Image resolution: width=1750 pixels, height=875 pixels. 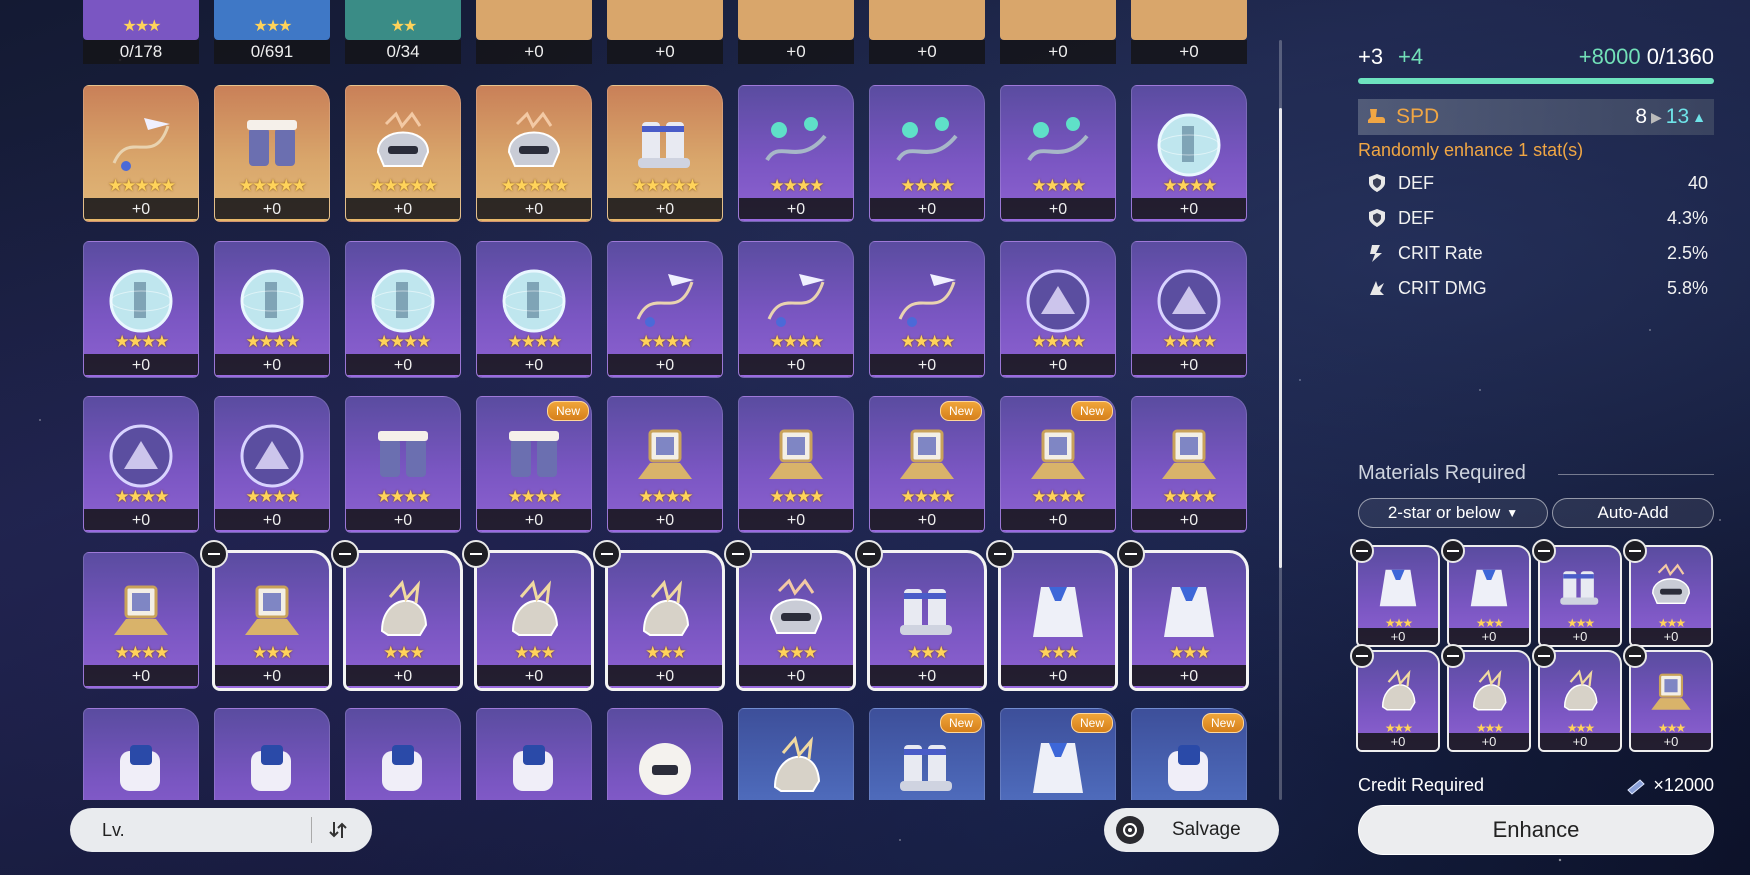 What do you see at coordinates (1633, 513) in the screenshot?
I see `auto-add-button: Auto-Add` at bounding box center [1633, 513].